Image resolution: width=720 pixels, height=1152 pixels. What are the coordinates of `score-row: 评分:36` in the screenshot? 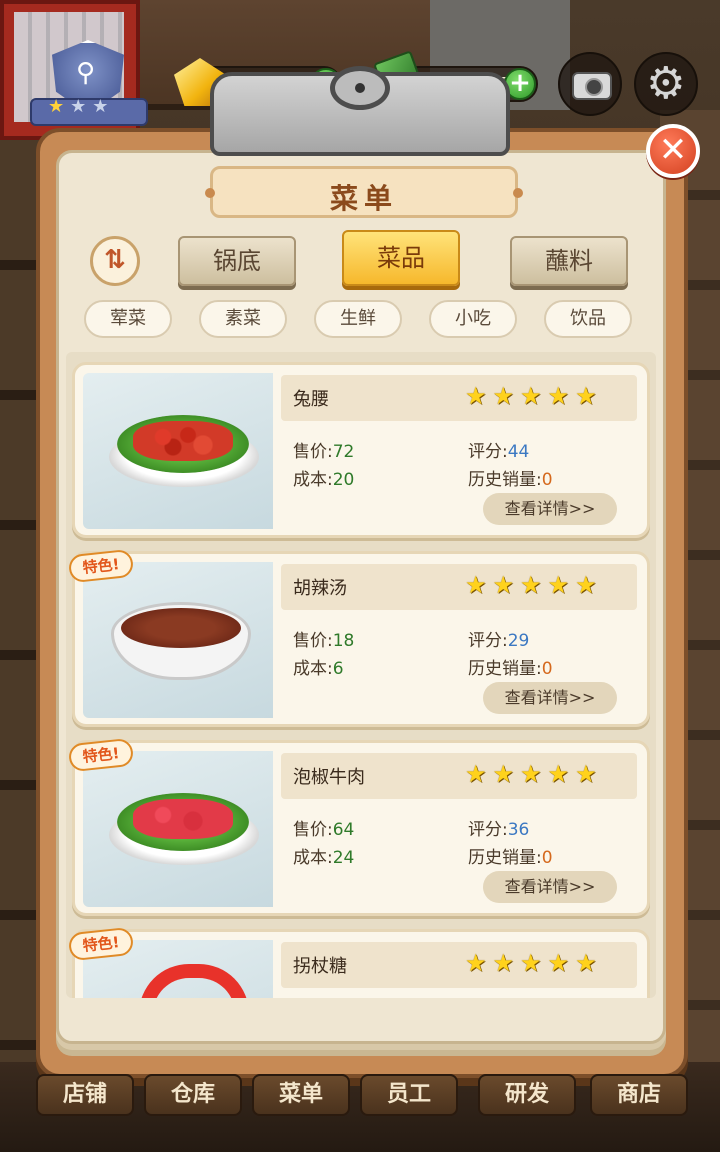 It's located at (498, 827).